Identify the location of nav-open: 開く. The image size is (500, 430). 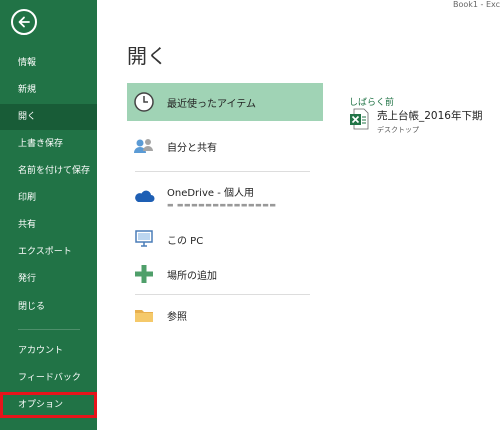
(48, 117).